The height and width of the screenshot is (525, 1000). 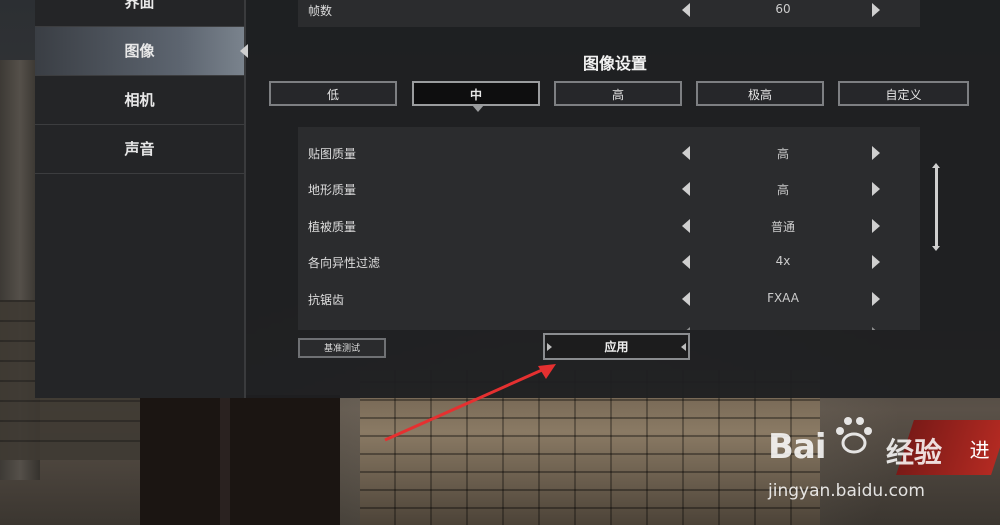 I want to click on watermark-url: jingyan.baidu.com, so click(x=846, y=491).